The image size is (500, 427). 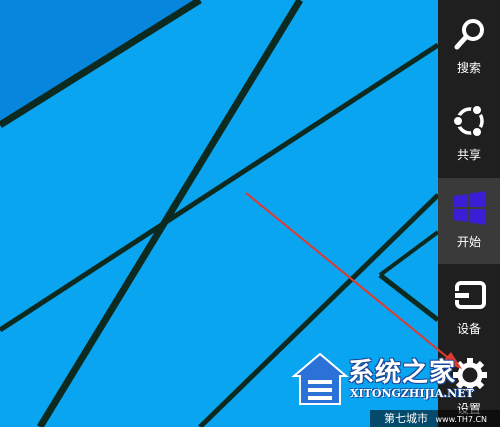 I want to click on charm-search: 搜索, so click(x=469, y=47).